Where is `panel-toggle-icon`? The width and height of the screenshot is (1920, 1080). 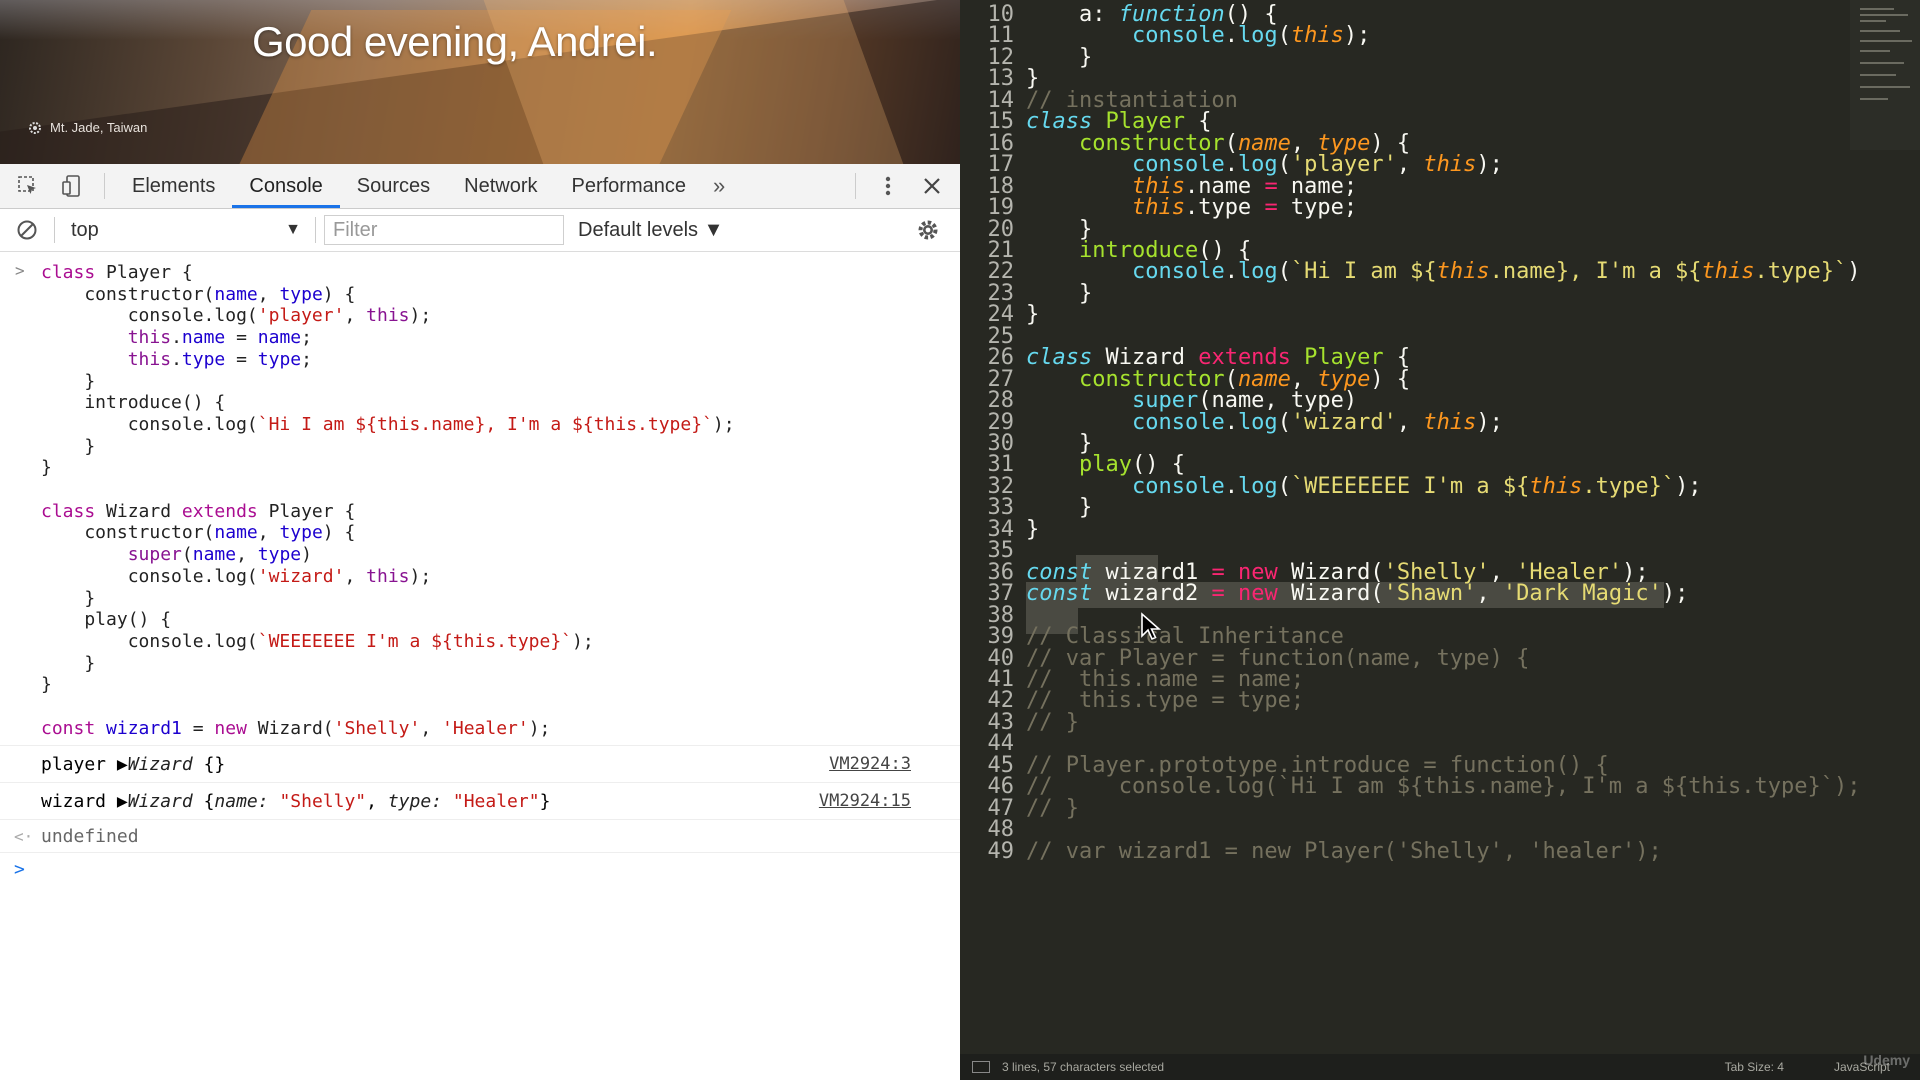
panel-toggle-icon is located at coordinates (981, 1067).